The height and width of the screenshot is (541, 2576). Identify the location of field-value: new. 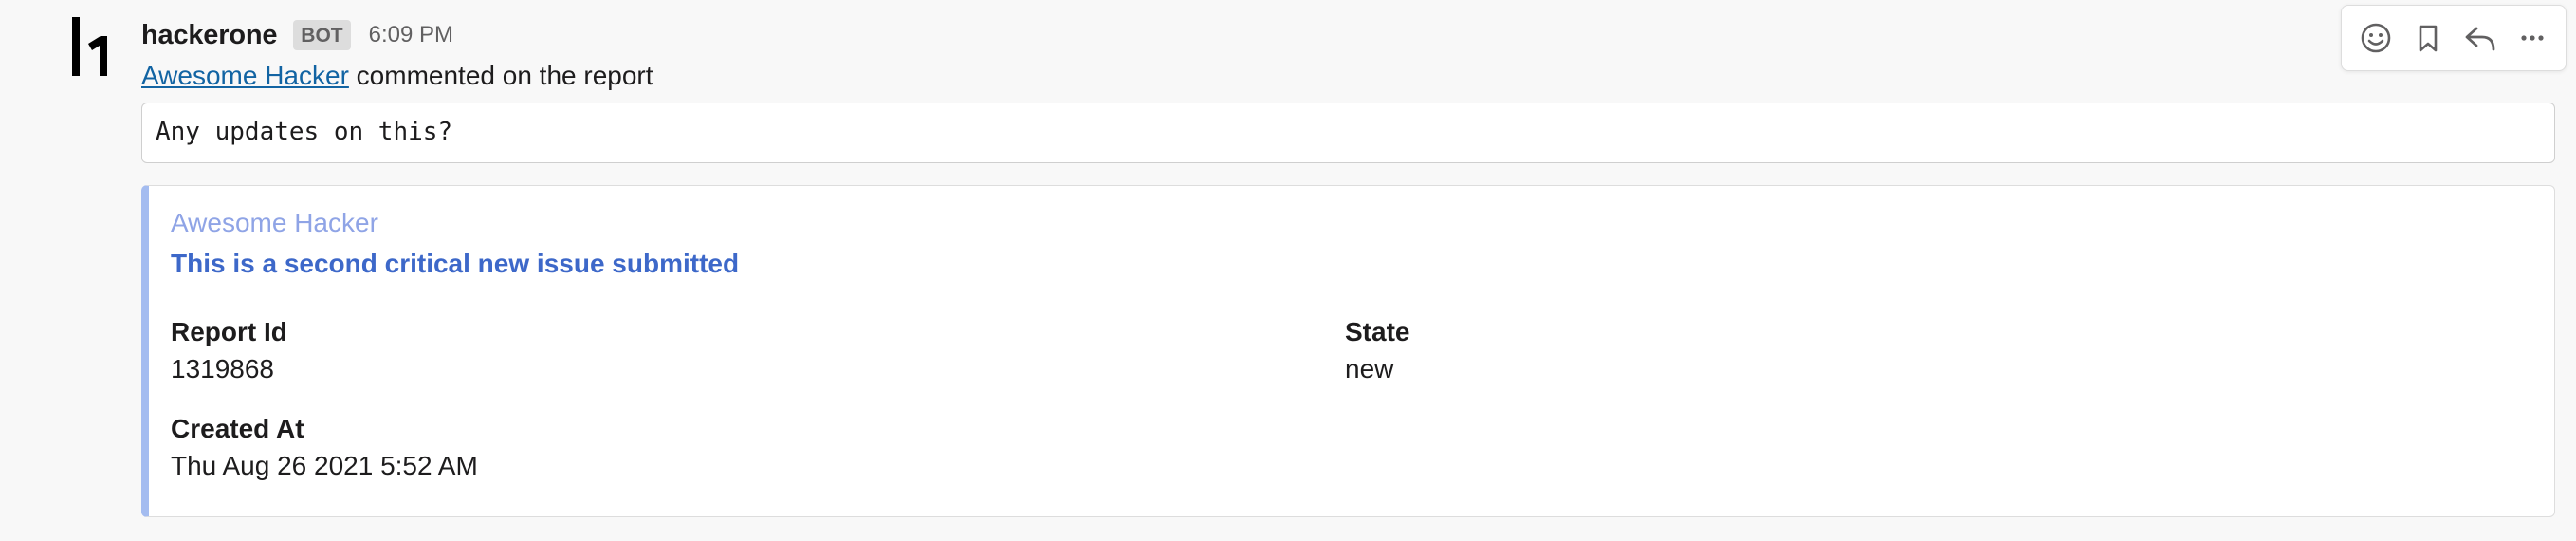
(1369, 368).